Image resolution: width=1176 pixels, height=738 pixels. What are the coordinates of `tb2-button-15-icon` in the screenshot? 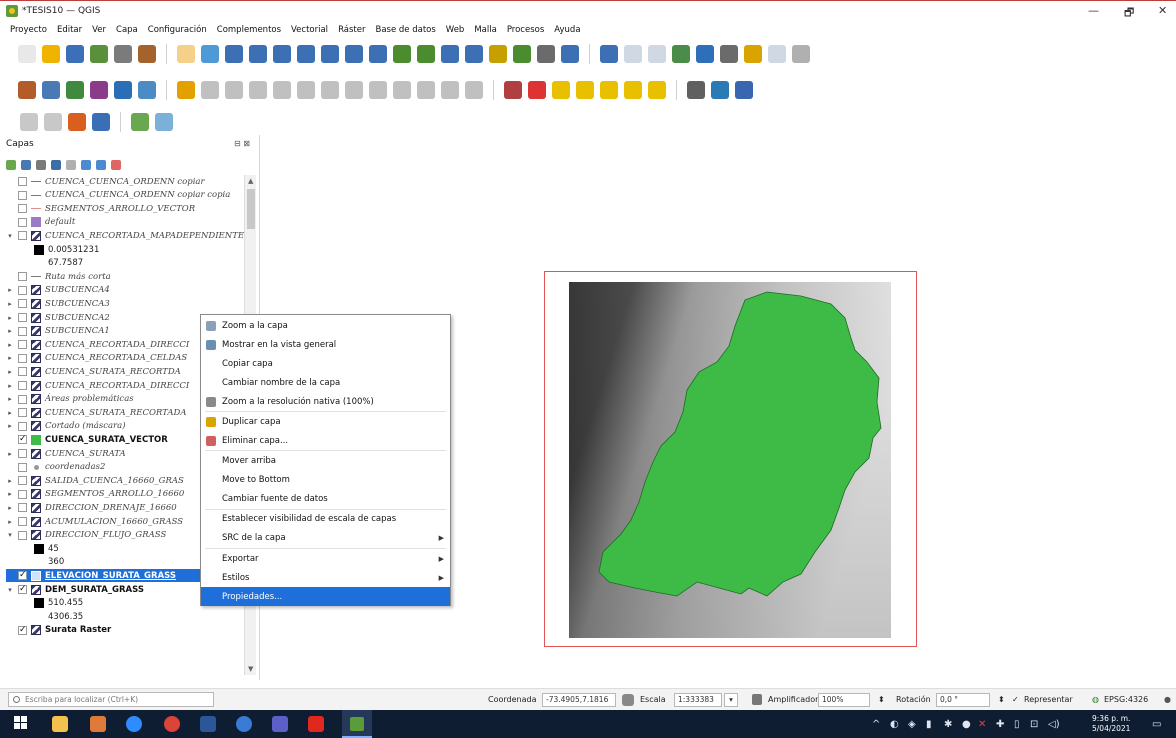 It's located at (402, 90).